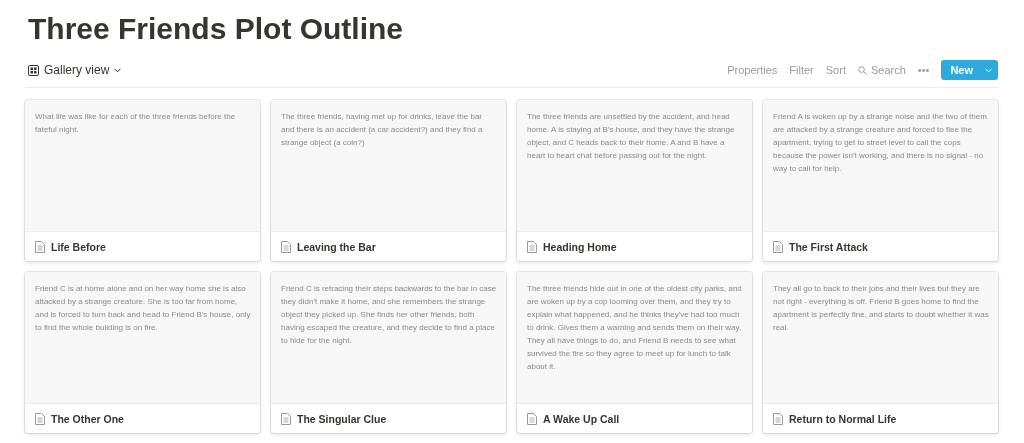 The image size is (1024, 443). Describe the element at coordinates (635, 328) in the screenshot. I see `card-description: The three friends hide out in one of the oldest city parks, and are woken up by a cop looming over them, and they try to explain what happened, and he thinks they've had too much to drink. Gives them a warning and sends them on their way. They all have things to do, and Friend B needs to see what survived the fire so they agree to meet up for lunch to talk about it.` at that location.